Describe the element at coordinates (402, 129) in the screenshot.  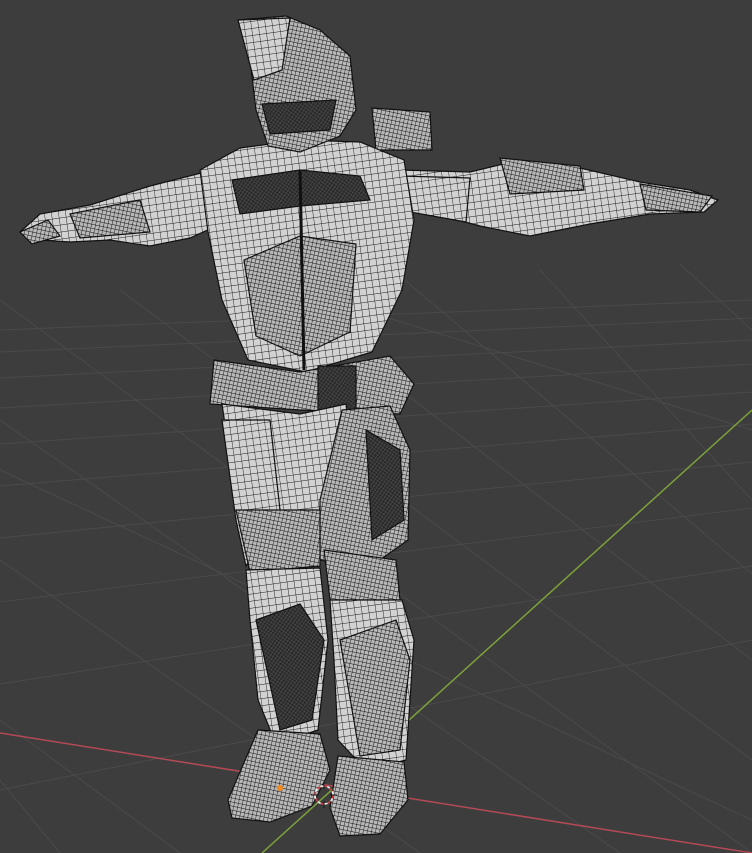
I see `backpack` at that location.